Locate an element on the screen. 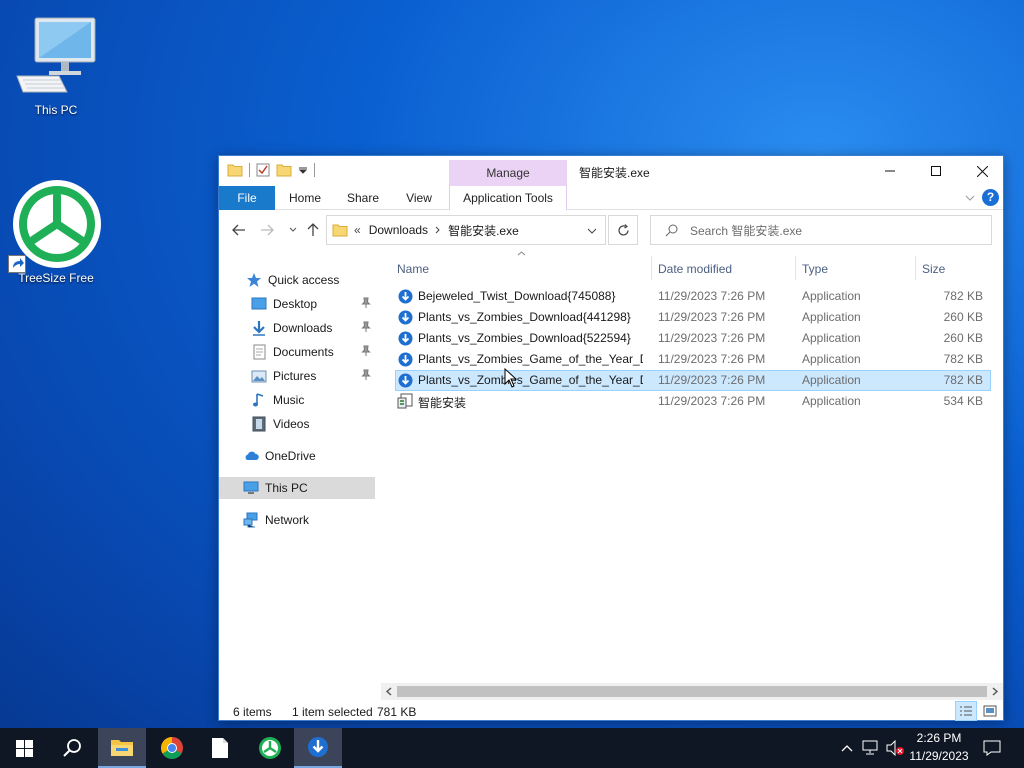 This screenshot has width=1024, height=768. sidebar-item-pictures: Pictures is located at coordinates (297, 376).